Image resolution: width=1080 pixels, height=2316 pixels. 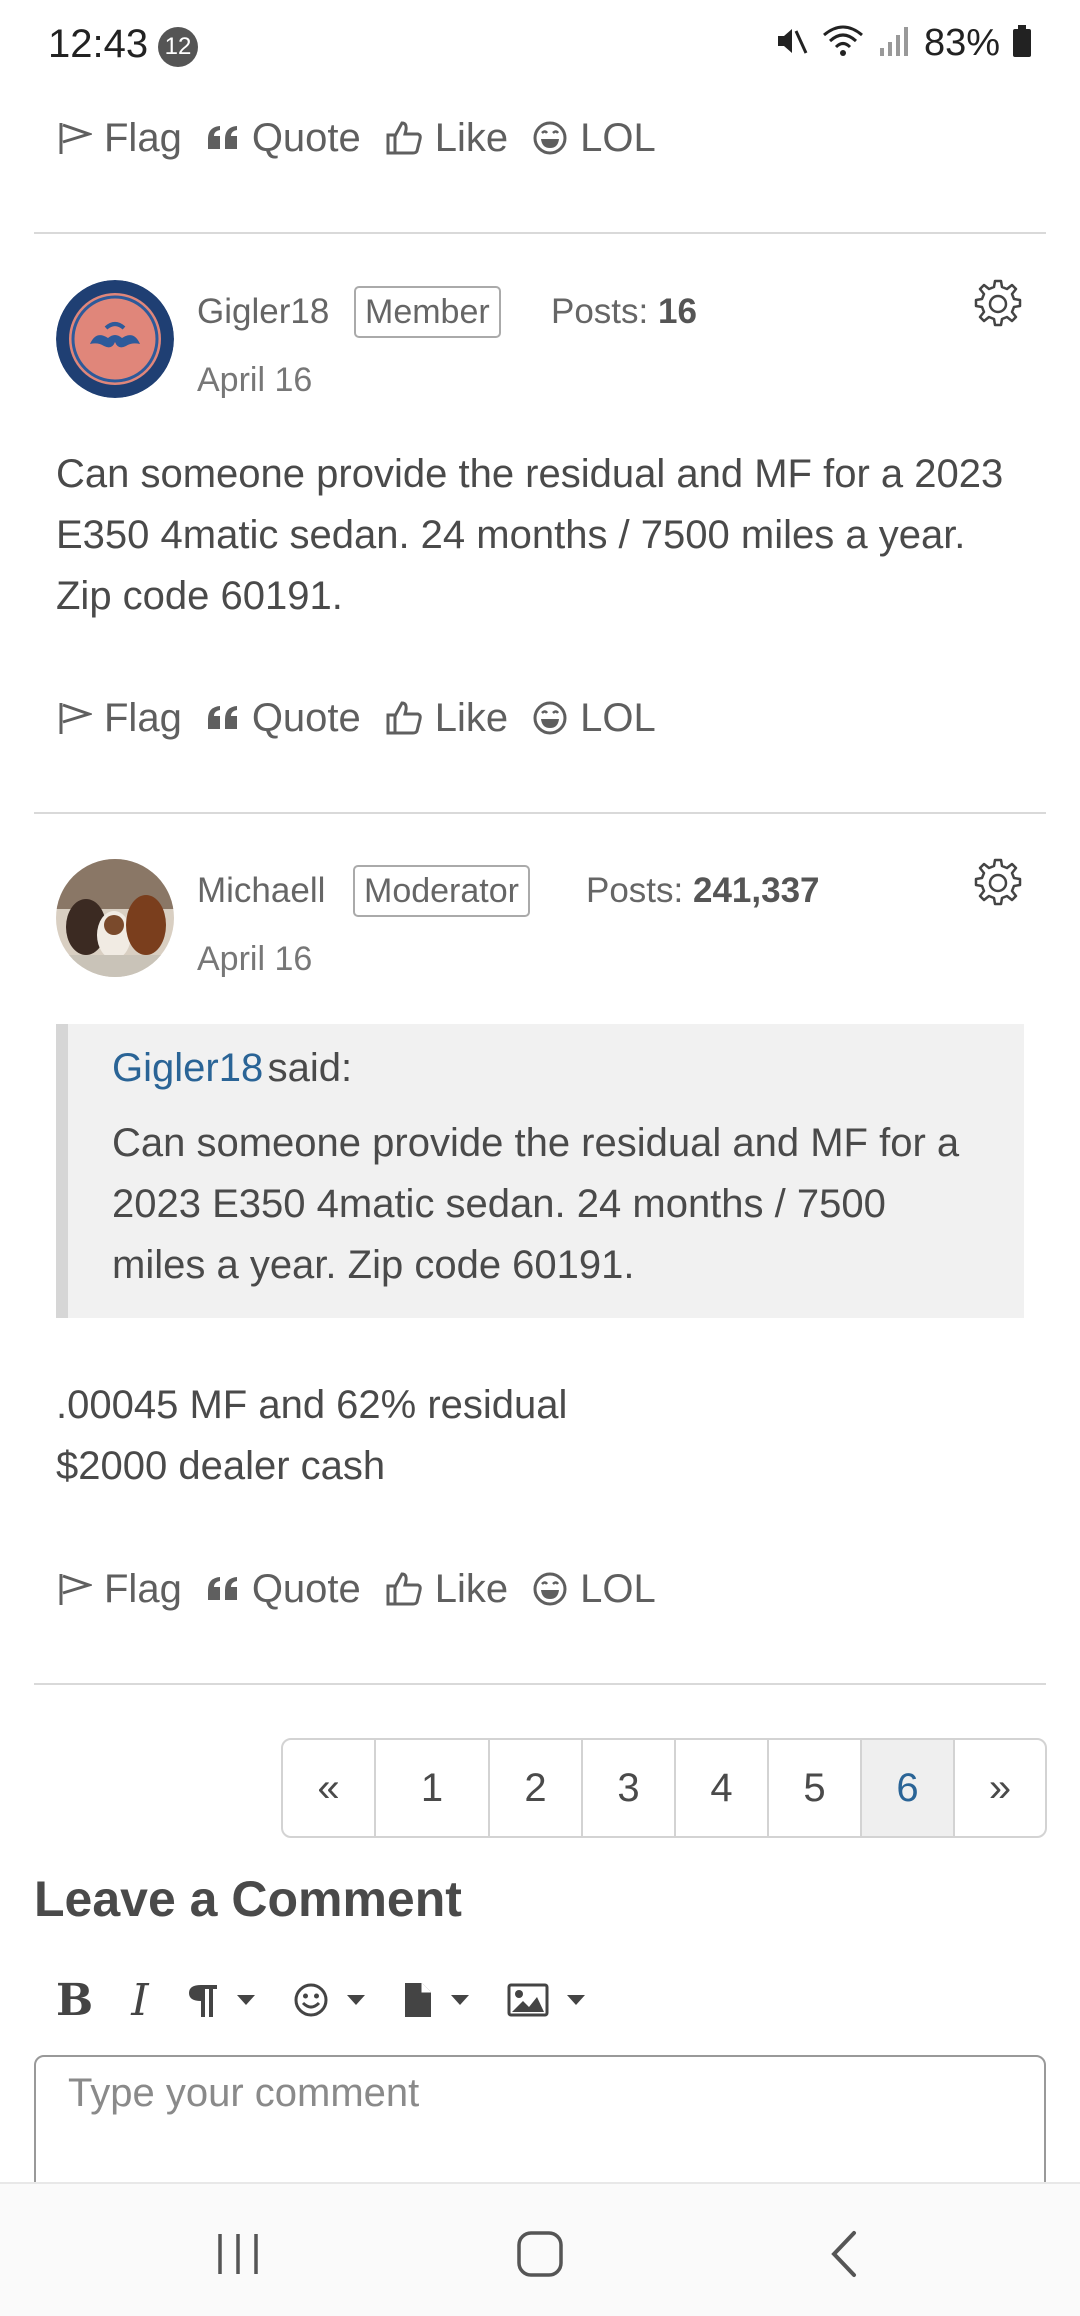 What do you see at coordinates (417, 2000) in the screenshot?
I see `file-icon` at bounding box center [417, 2000].